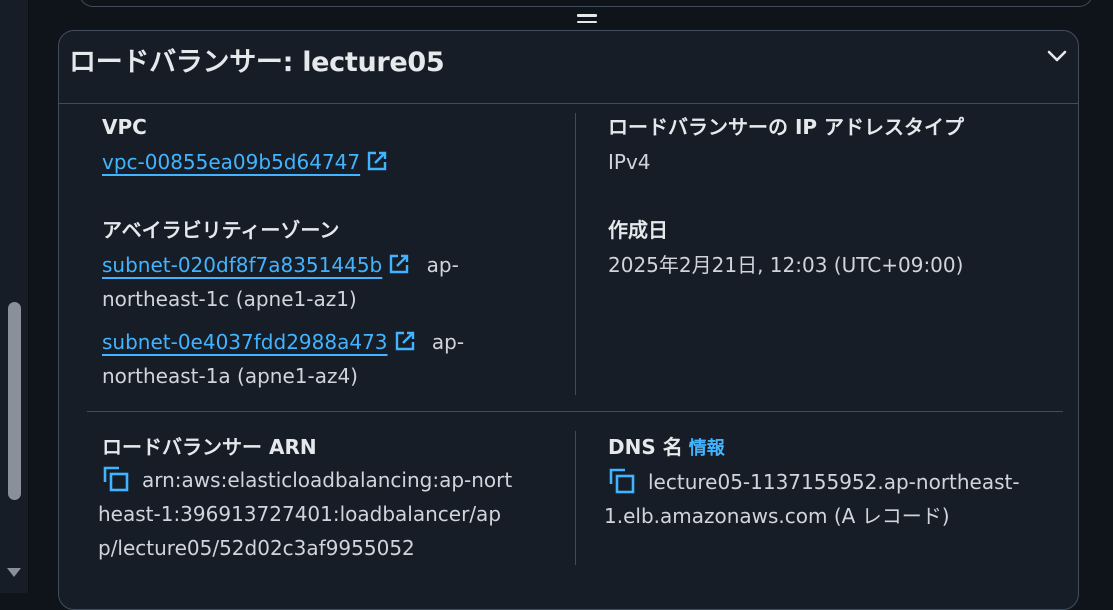 Image resolution: width=1113 pixels, height=610 pixels. Describe the element at coordinates (645, 447) in the screenshot. I see `dns-name-label: DNS 名` at that location.